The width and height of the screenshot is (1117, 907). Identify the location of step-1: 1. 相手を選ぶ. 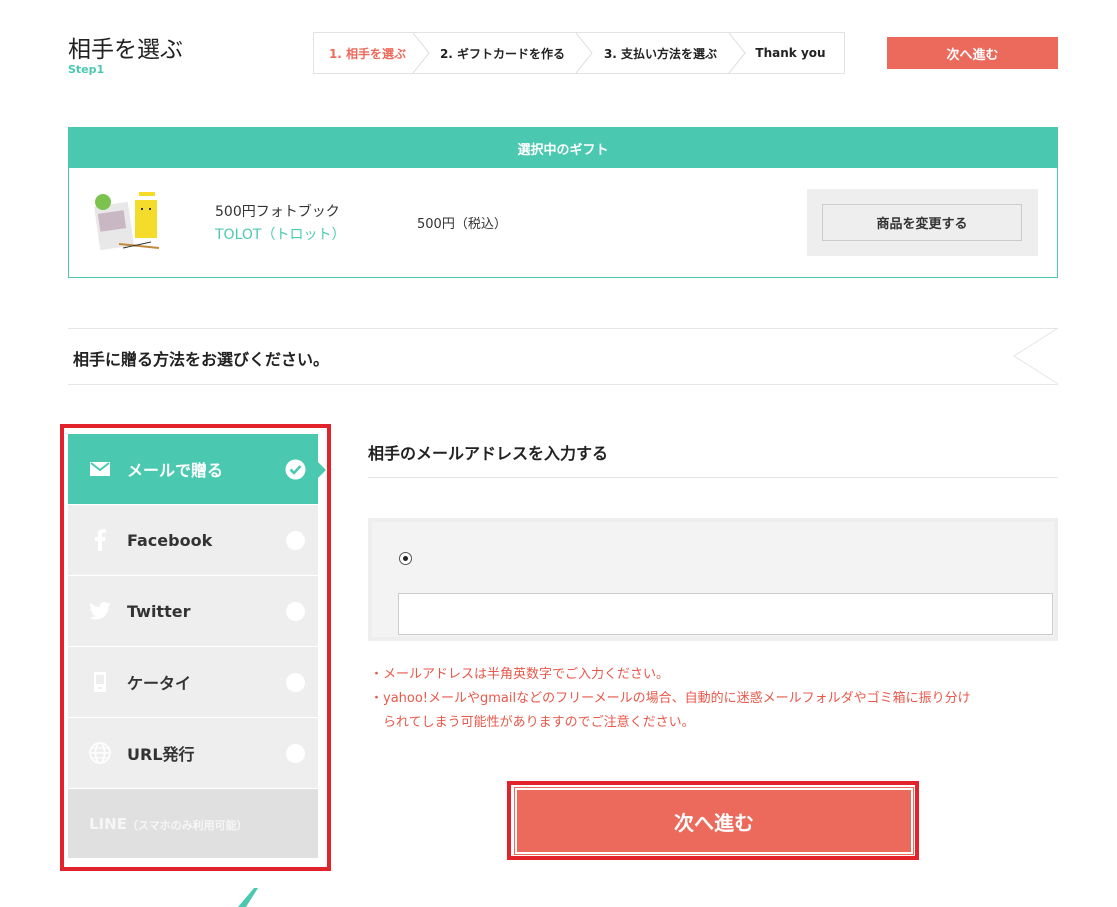
(372, 53).